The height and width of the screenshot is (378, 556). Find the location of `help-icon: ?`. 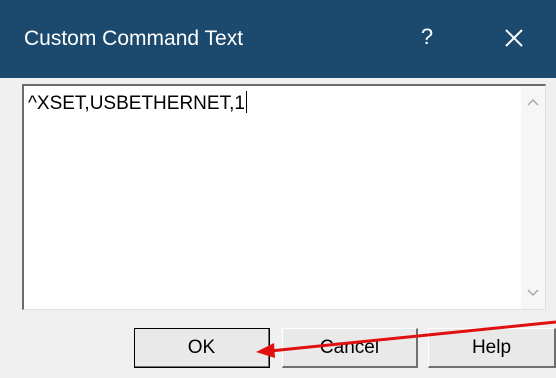

help-icon: ? is located at coordinates (427, 37).